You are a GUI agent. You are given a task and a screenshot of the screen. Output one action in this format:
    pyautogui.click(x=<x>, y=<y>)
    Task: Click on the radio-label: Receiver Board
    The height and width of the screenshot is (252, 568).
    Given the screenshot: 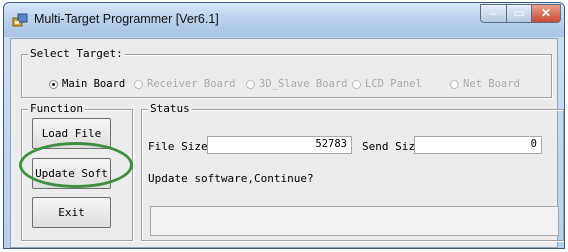 What is the action you would take?
    pyautogui.click(x=191, y=84)
    